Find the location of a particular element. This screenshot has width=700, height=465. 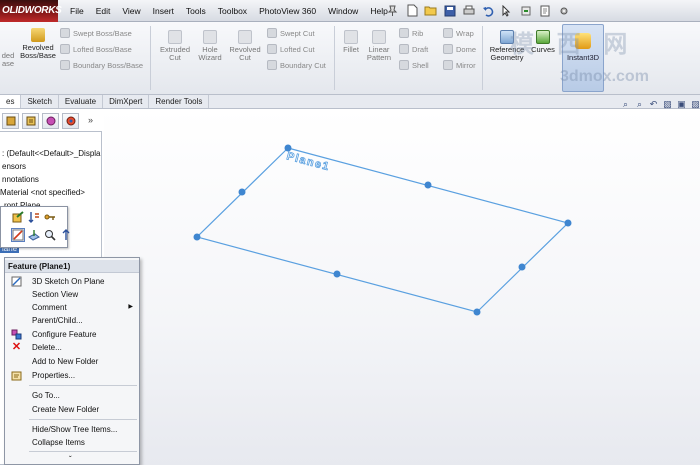

extruded-boss-button: ded ase is located at coordinates (8, 60).